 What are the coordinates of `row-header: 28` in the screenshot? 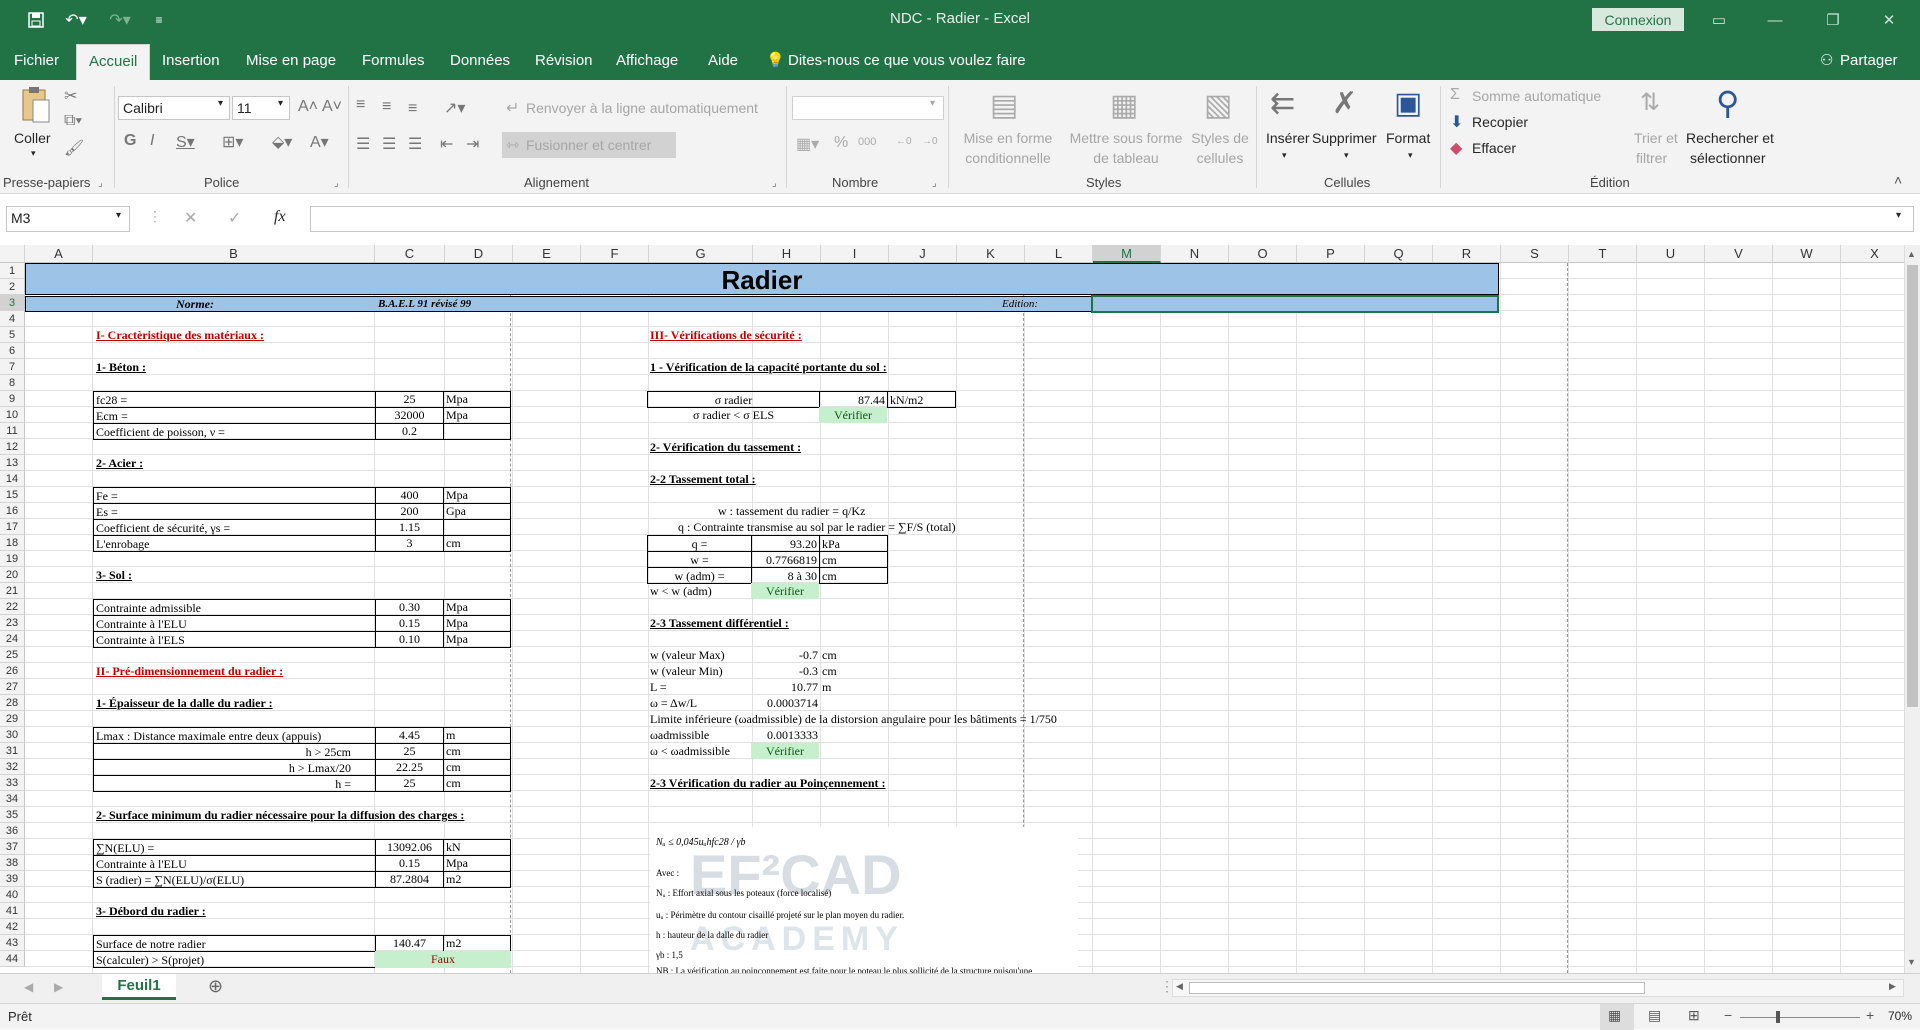 It's located at (12, 703).